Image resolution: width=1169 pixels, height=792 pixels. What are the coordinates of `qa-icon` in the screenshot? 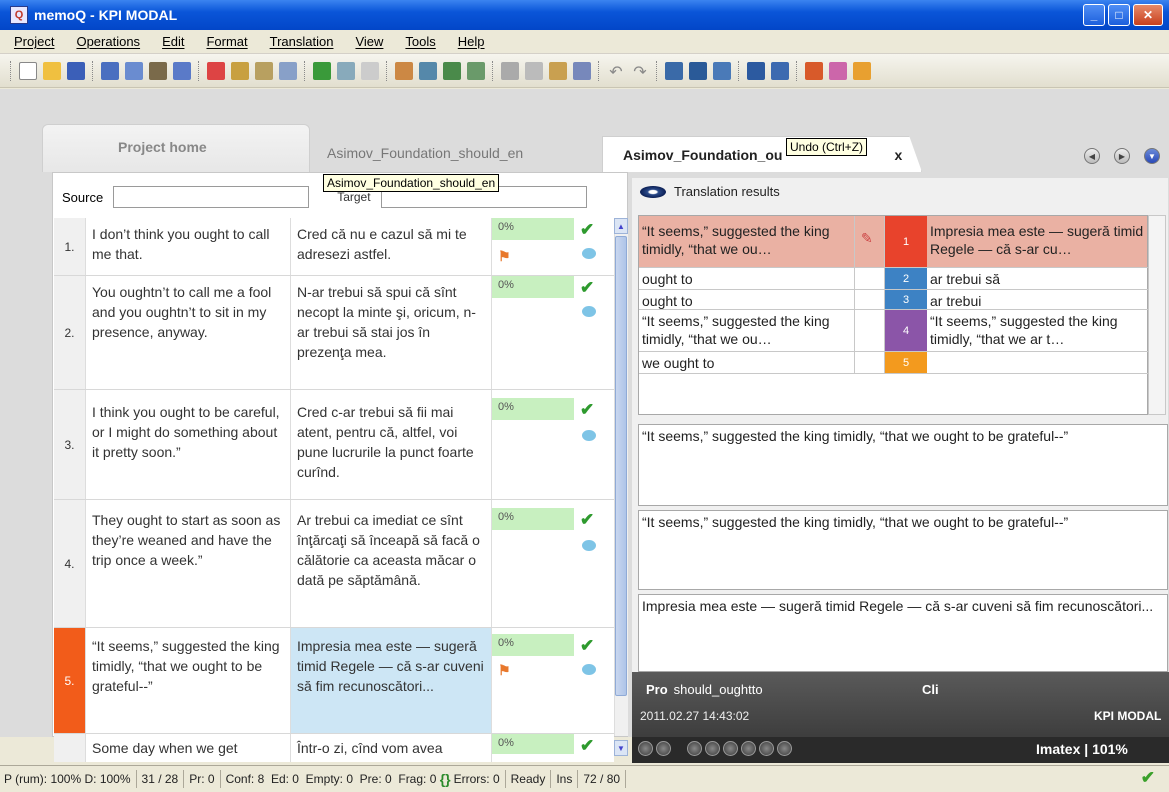 It's located at (814, 70).